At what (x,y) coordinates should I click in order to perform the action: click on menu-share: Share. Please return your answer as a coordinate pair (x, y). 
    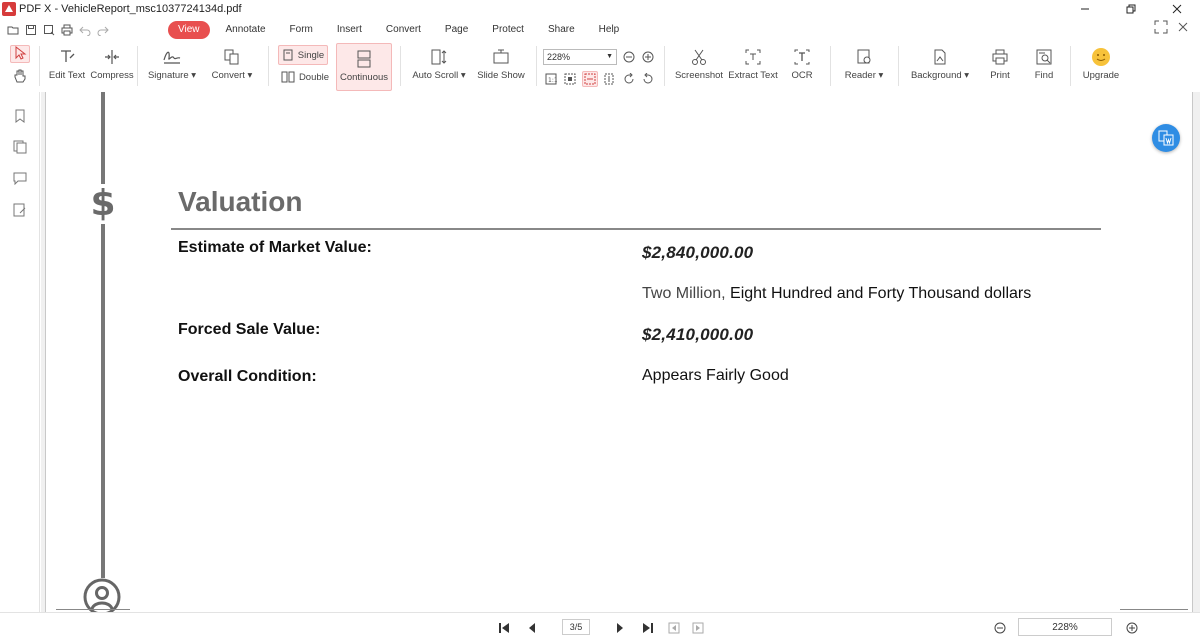
    Looking at the image, I should click on (561, 30).